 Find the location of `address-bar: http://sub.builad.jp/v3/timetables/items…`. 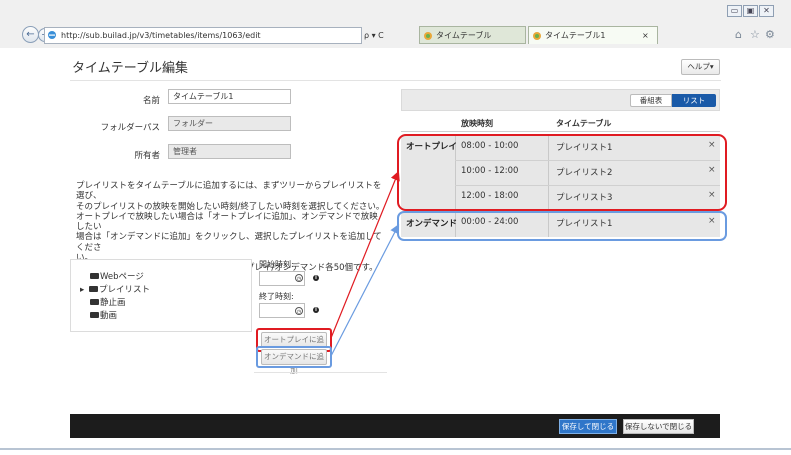

address-bar: http://sub.builad.jp/v3/timetables/items… is located at coordinates (203, 35).